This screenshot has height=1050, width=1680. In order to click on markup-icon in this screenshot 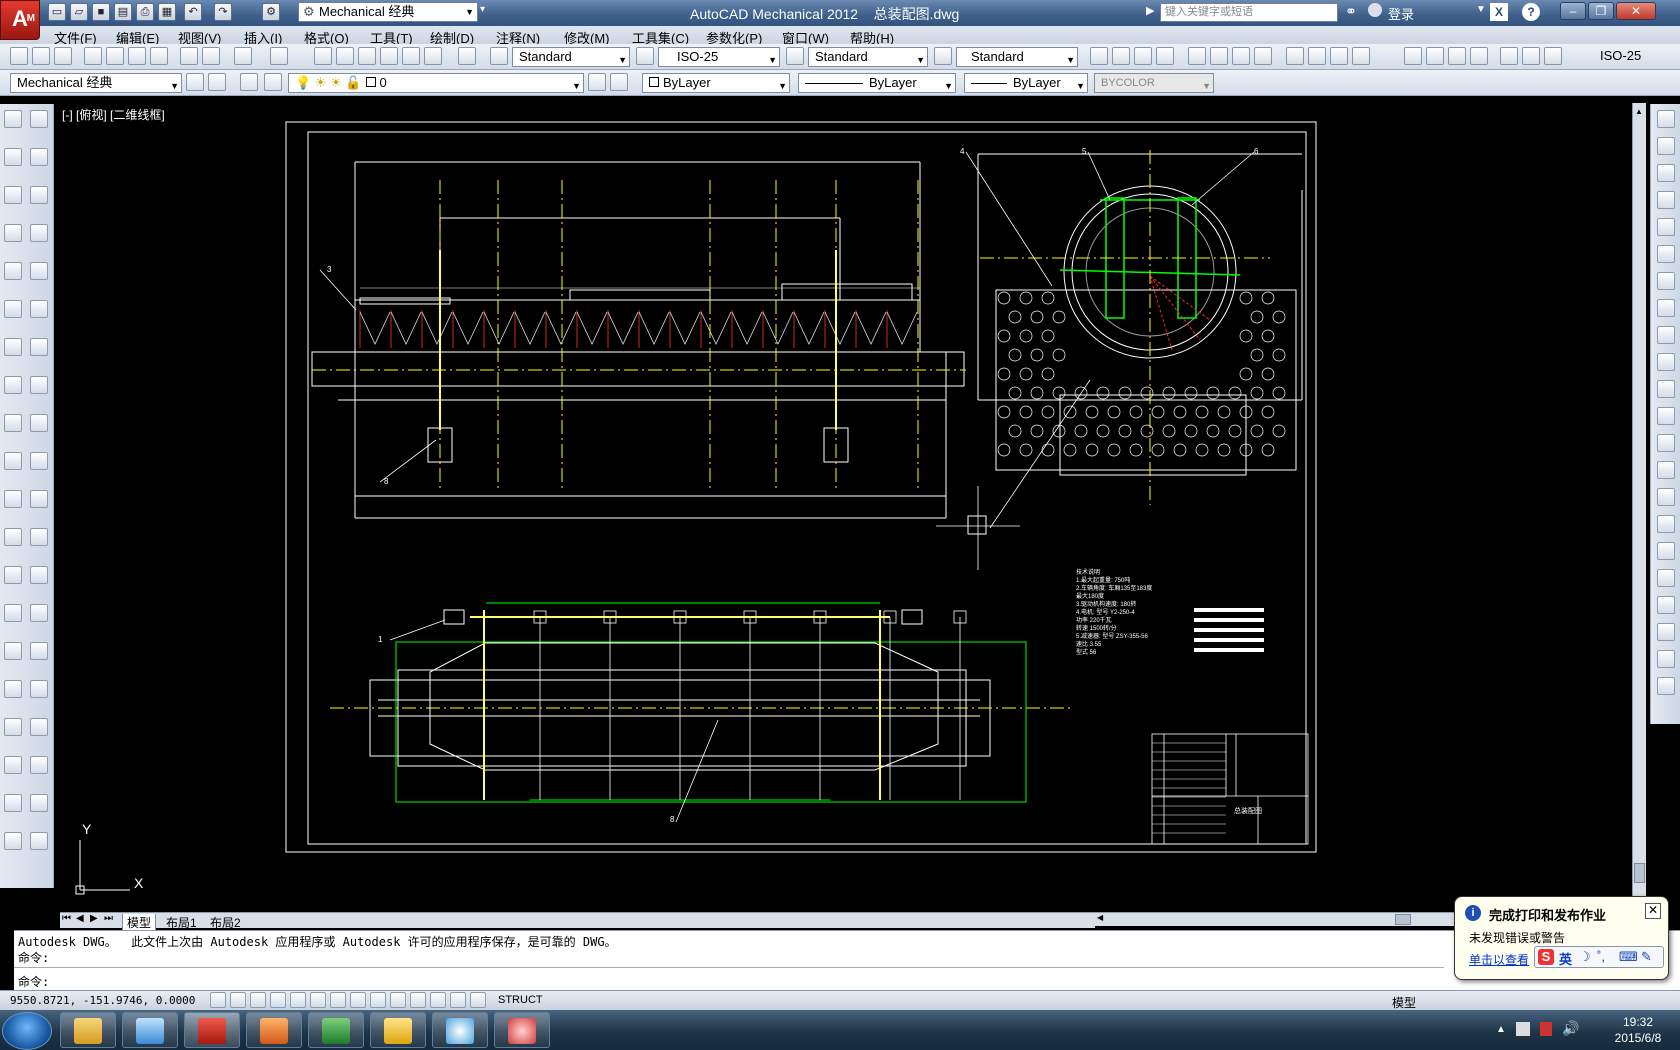, I will do `click(411, 56)`.